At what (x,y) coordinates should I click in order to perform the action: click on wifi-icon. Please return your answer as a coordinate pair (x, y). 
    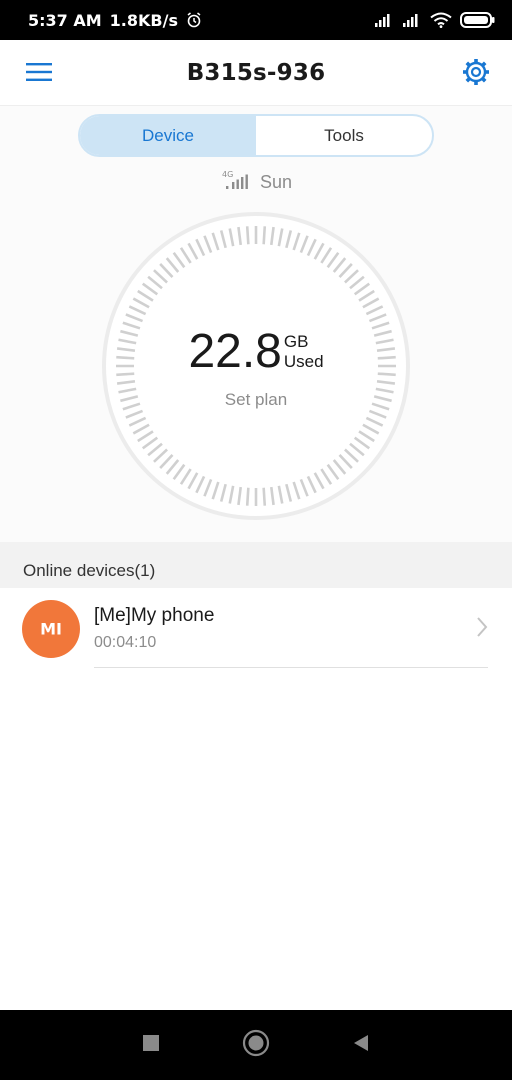
    Looking at the image, I should click on (441, 20).